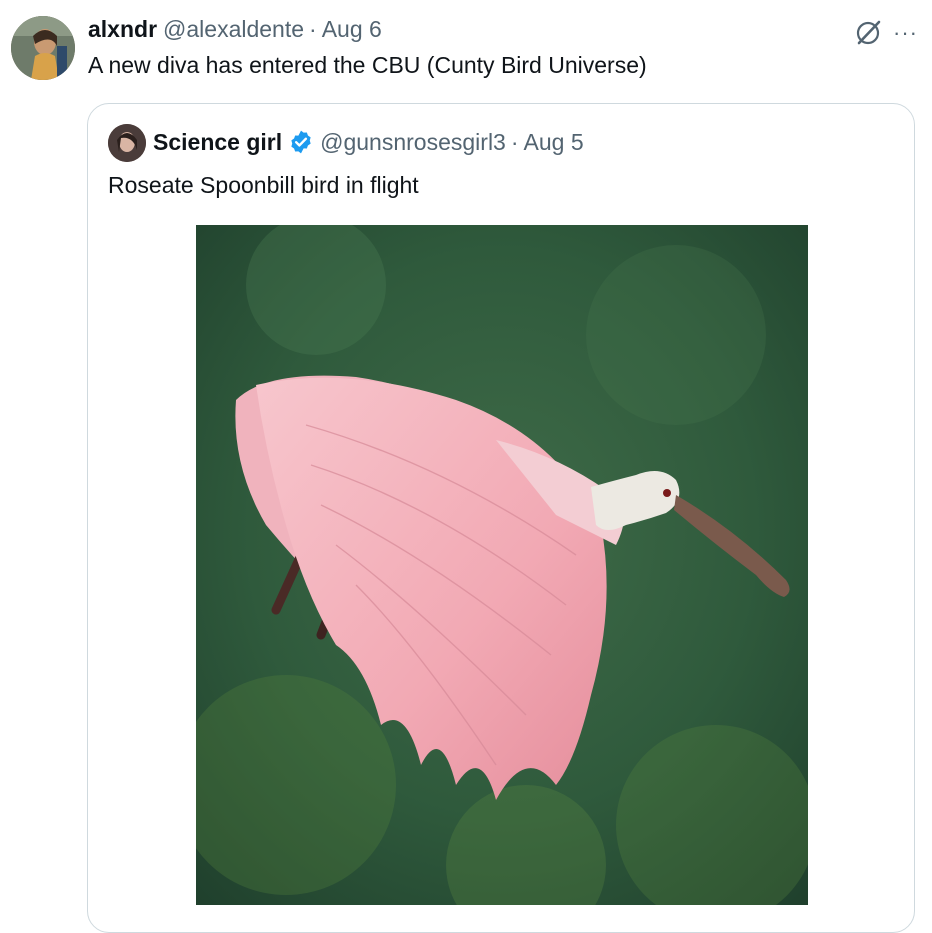 The width and height of the screenshot is (932, 933). I want to click on tweet-date: Aug 6, so click(352, 29).